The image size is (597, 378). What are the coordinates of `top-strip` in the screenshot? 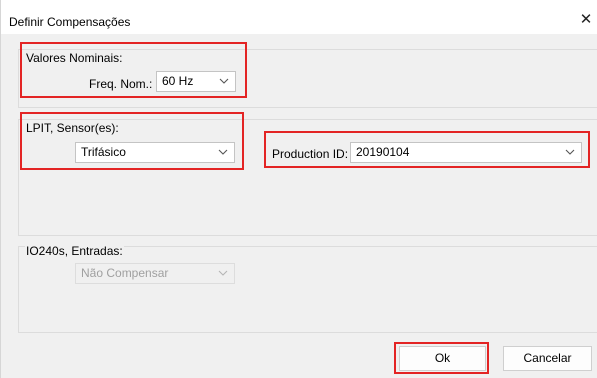 It's located at (299, 2).